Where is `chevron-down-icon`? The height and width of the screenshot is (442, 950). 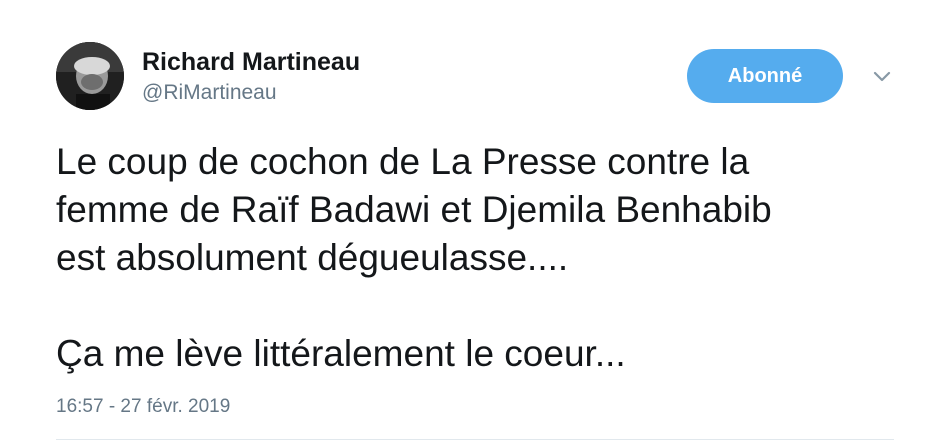
chevron-down-icon is located at coordinates (882, 77).